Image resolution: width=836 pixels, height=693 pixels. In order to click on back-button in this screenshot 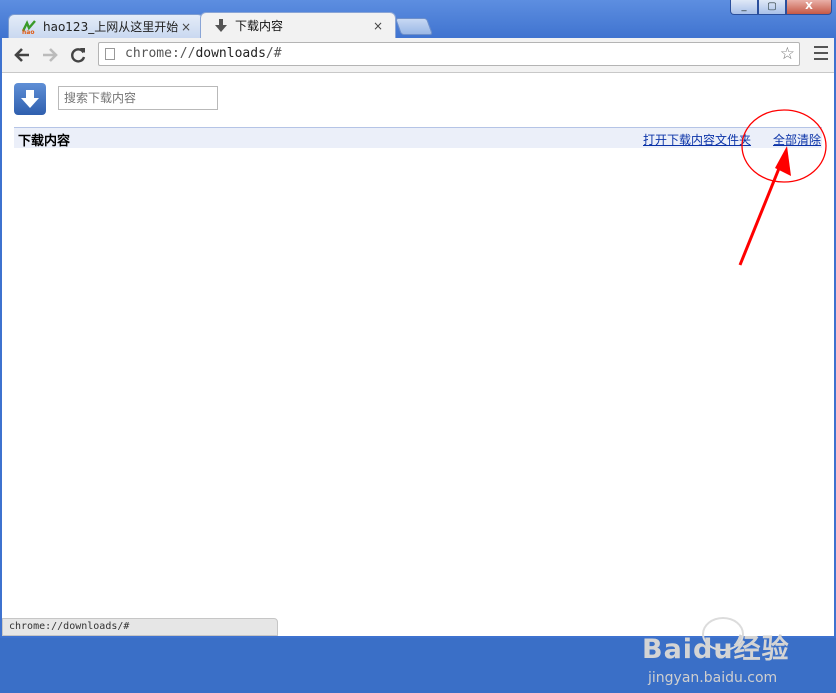, I will do `click(22, 55)`.